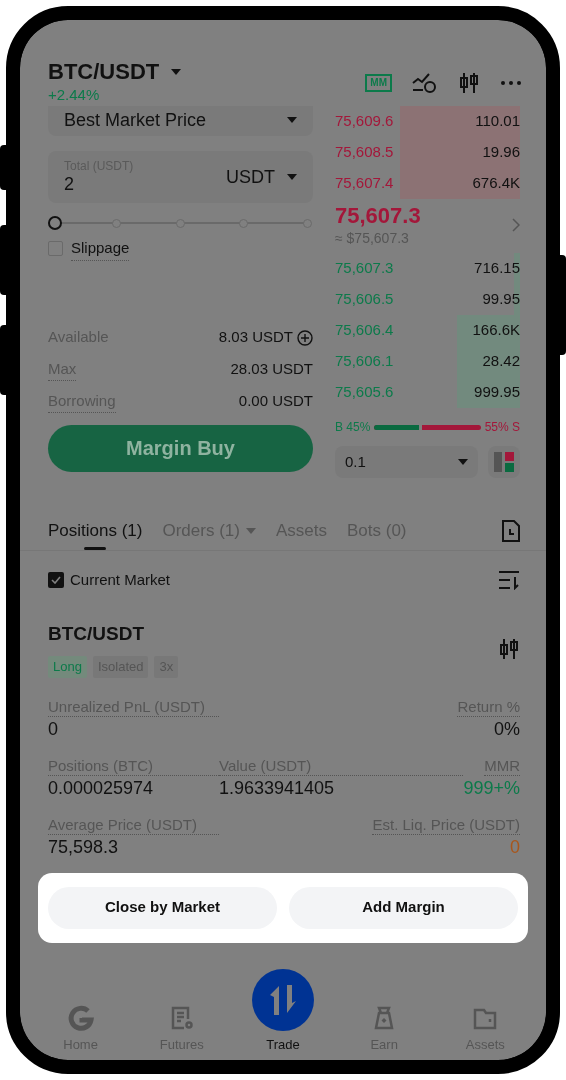 The image size is (566, 1080). I want to click on order-book-row: 75,607.4 676.4K, so click(427, 183).